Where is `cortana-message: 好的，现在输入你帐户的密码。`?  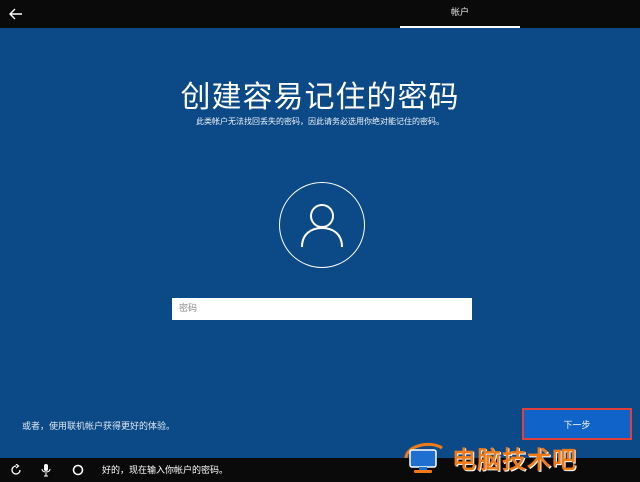
cortana-message: 好的，现在输入你帐户的密码。 is located at coordinates (165, 471).